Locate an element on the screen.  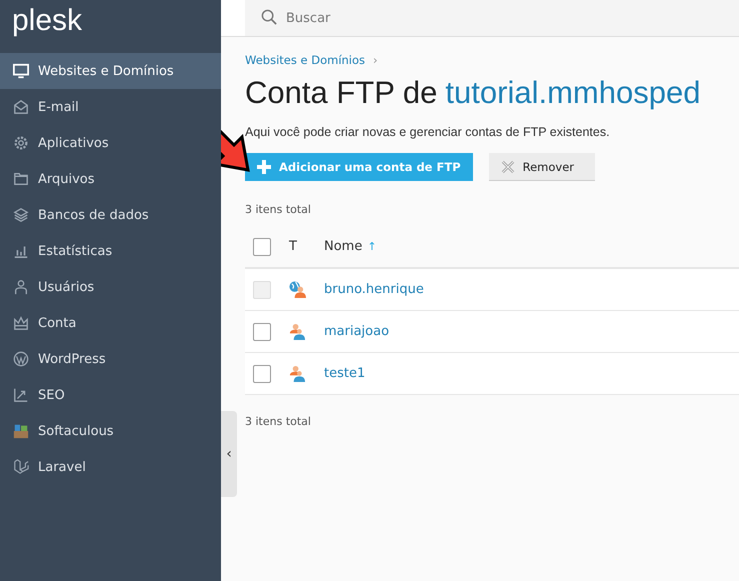
sidebar-collapse-handle: ‹ is located at coordinates (229, 454).